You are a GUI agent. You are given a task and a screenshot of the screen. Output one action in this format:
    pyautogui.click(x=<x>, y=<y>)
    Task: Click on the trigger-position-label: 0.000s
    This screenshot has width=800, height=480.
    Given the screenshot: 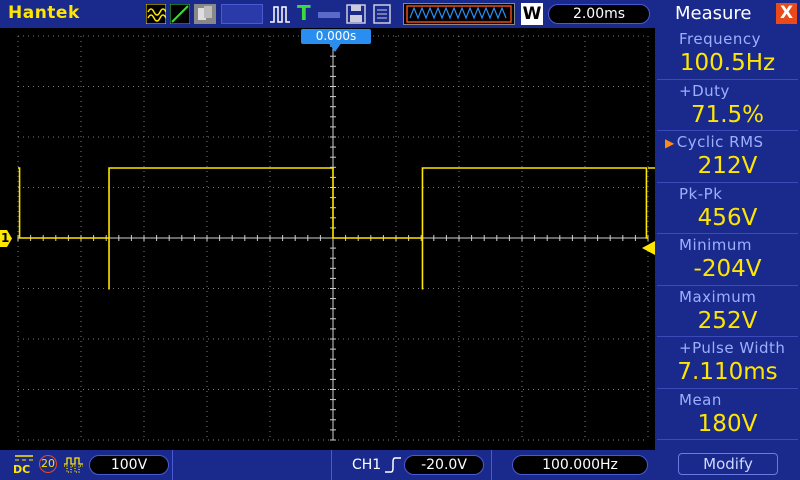 What is the action you would take?
    pyautogui.click(x=336, y=36)
    